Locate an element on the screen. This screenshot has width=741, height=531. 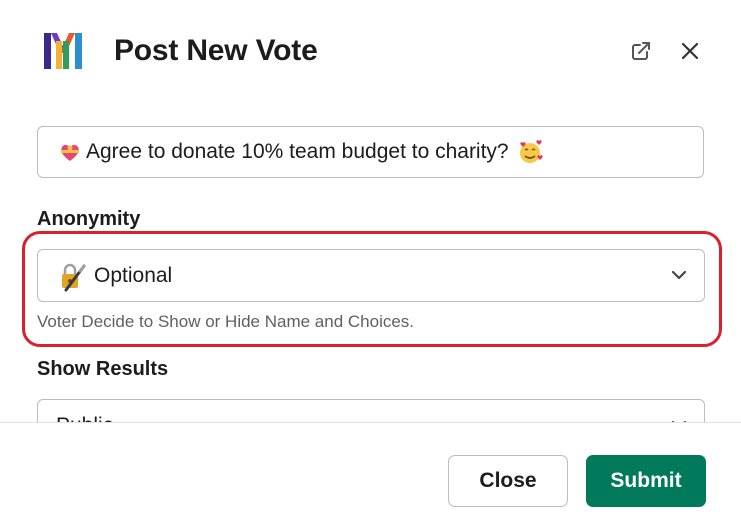
lock-with-pen-emoji is located at coordinates (74, 277).